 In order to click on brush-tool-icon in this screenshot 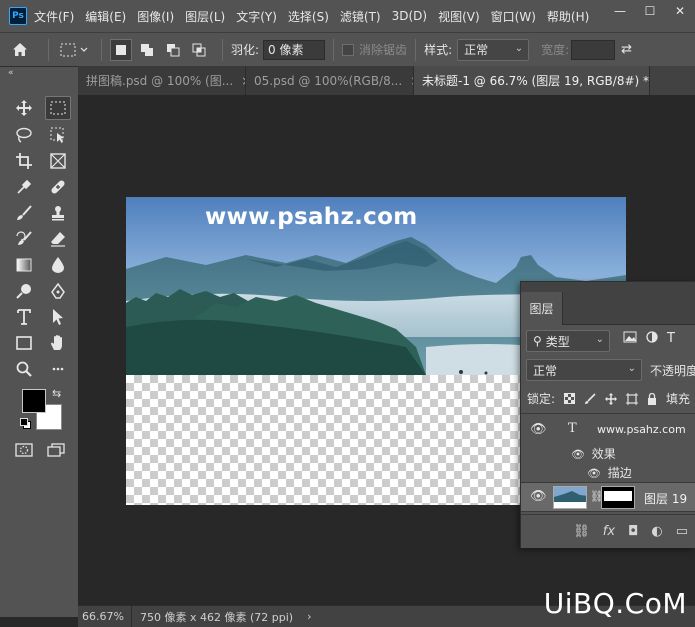, I will do `click(24, 213)`.